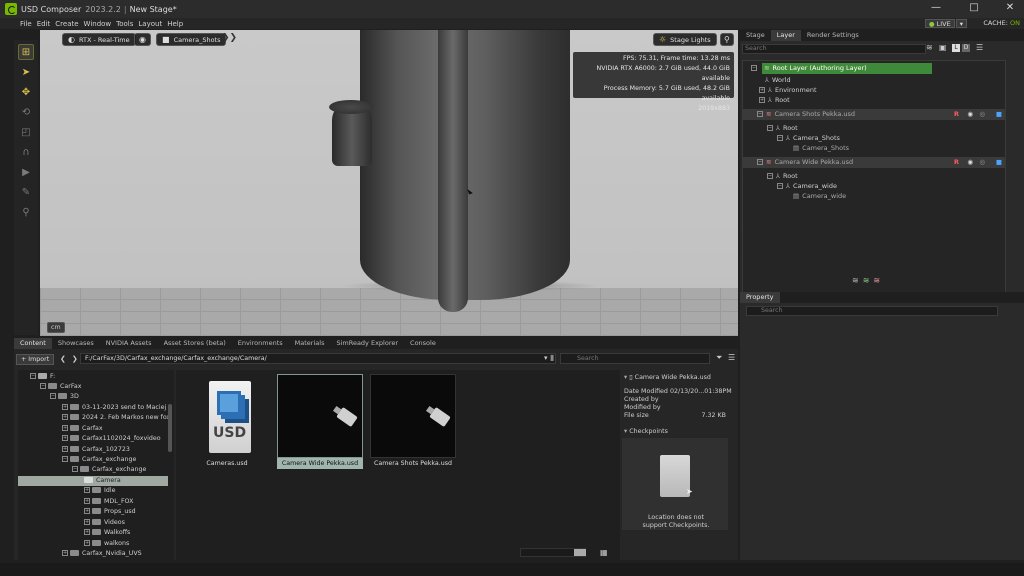  Describe the element at coordinates (170, 428) in the screenshot. I see `folder-tree-scrollbar` at that location.